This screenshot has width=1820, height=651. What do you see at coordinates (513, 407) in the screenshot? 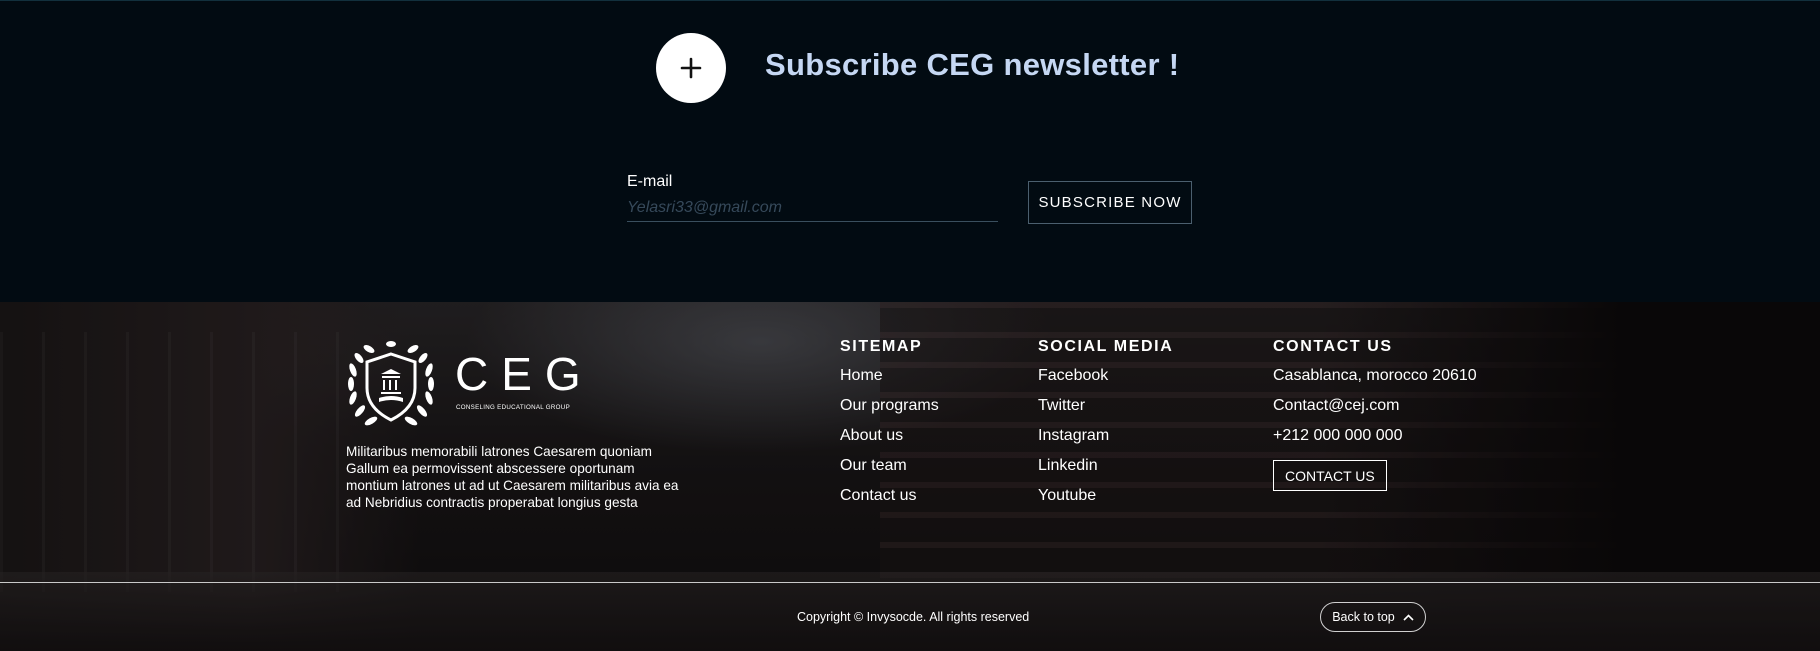
I see `logo-subtitle: CONSELING EDUCATIONAL GROUP` at bounding box center [513, 407].